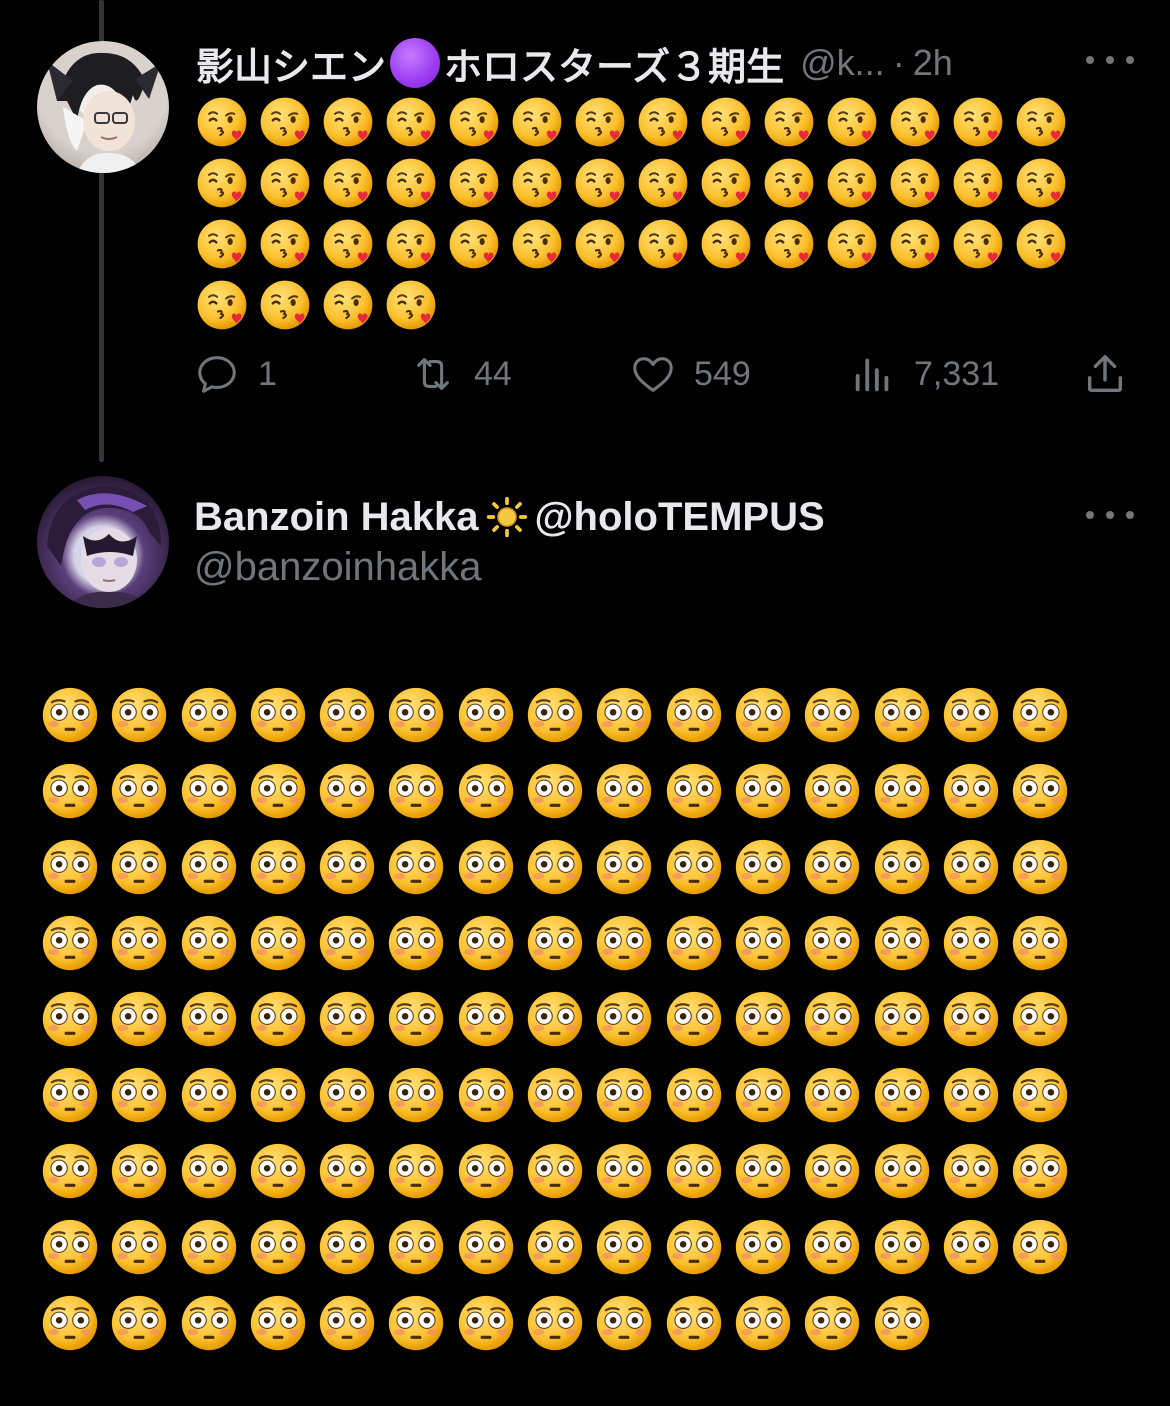 Image resolution: width=1170 pixels, height=1406 pixels. Describe the element at coordinates (461, 374) in the screenshot. I see `repost-button: 44` at that location.